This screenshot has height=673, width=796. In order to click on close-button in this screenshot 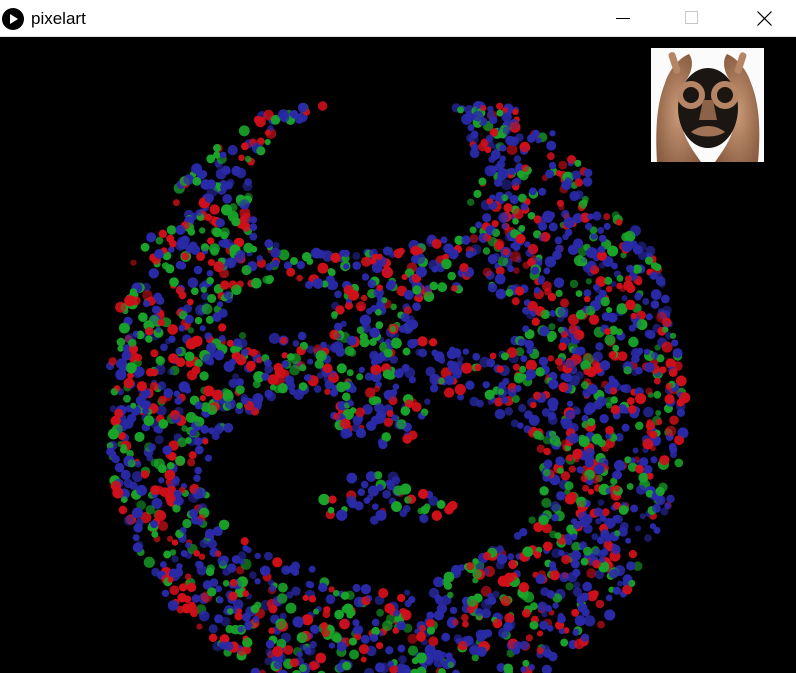, I will do `click(764, 18)`.